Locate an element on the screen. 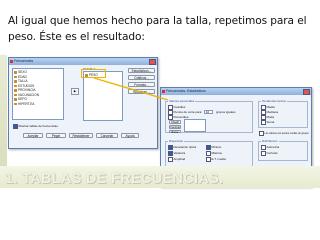 The image size is (320, 240). callout-leader-line is located at coordinates (131, 89).